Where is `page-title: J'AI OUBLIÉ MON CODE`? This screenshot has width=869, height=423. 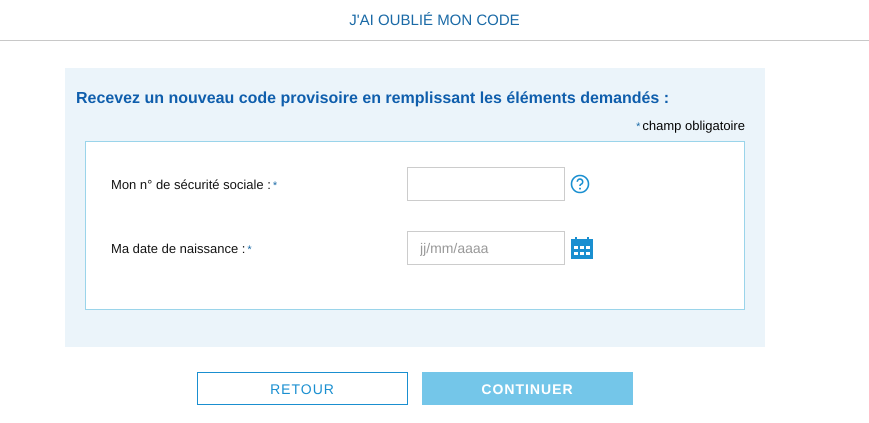 page-title: J'AI OUBLIÉ MON CODE is located at coordinates (434, 20).